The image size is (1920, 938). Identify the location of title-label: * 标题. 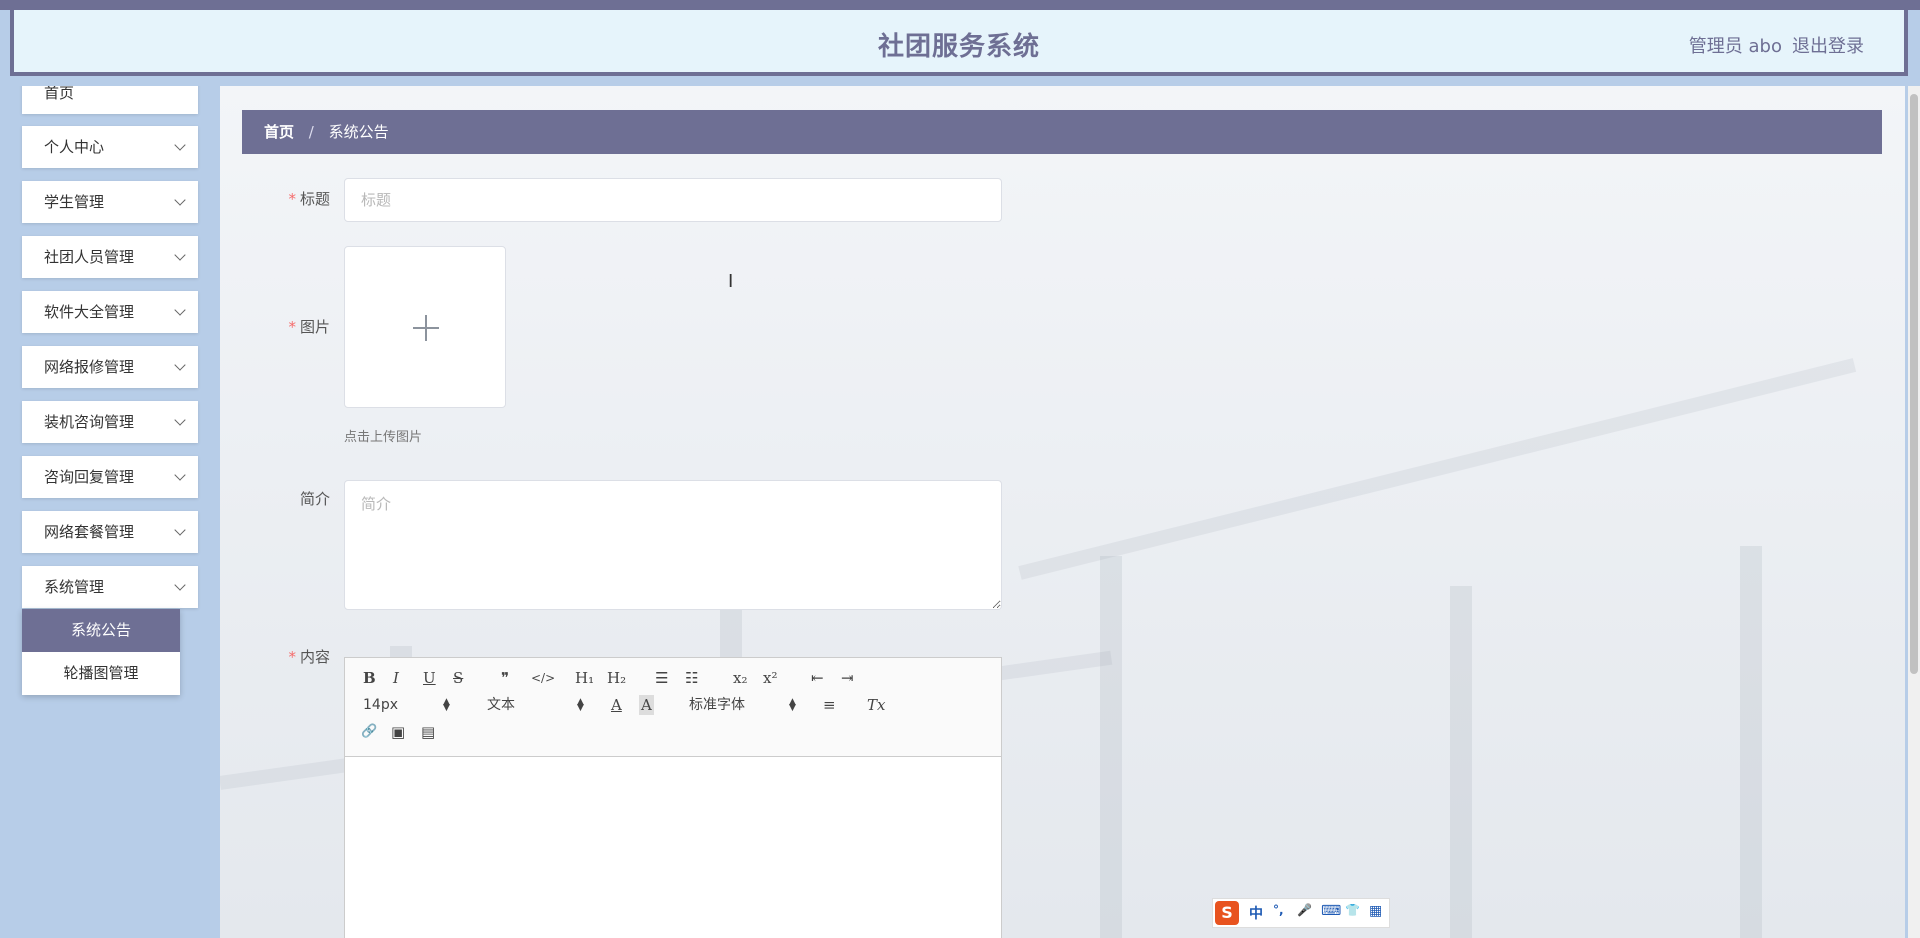
(290, 198).